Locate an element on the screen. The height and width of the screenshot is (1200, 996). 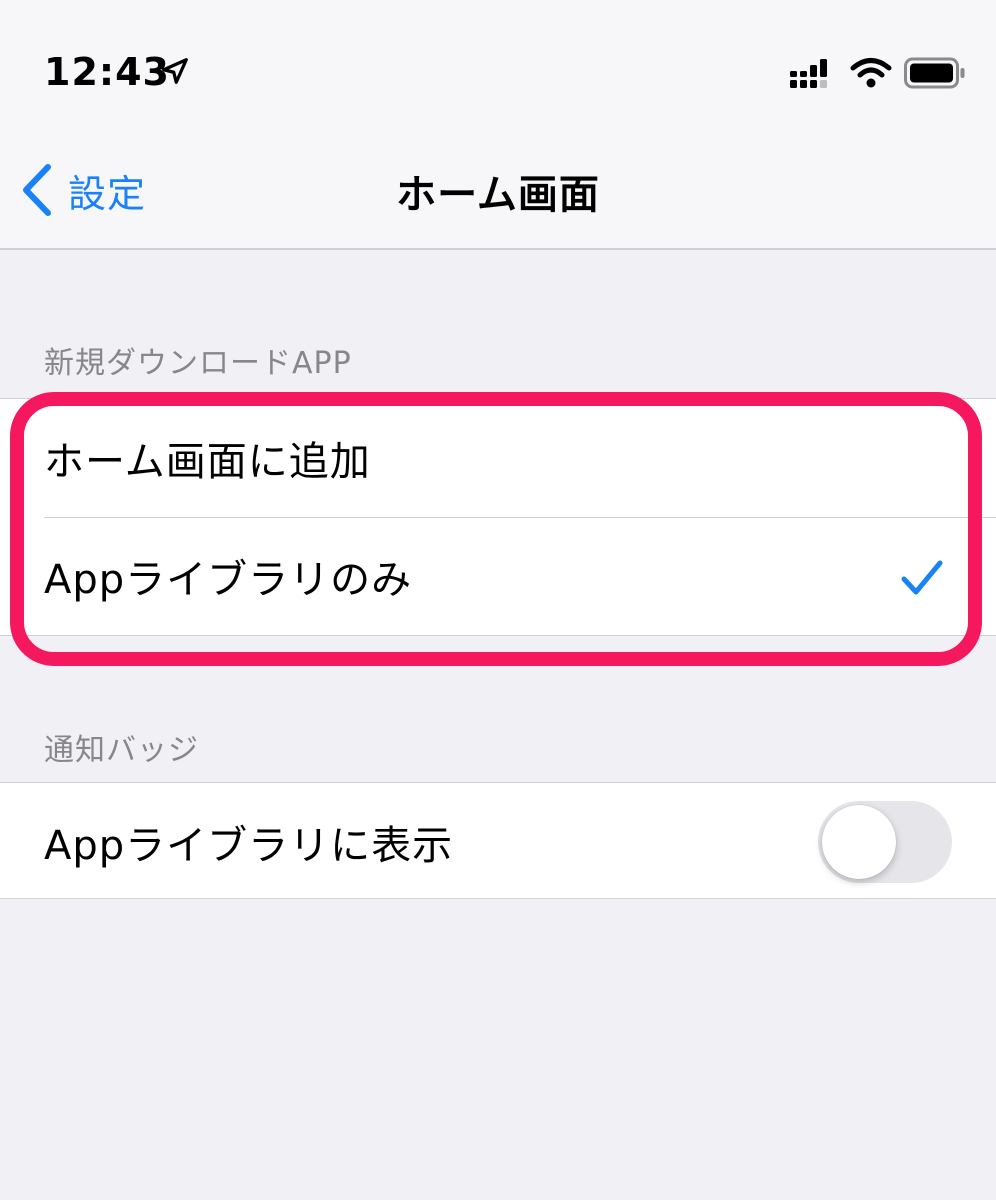
location-arrow-icon is located at coordinates (175, 71).